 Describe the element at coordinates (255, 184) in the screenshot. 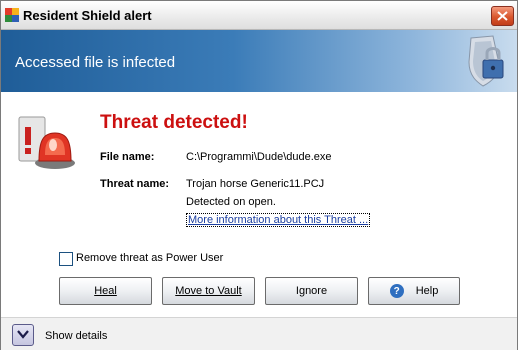

I see `threat-name-value: Trojan horse Generic11.PCJ` at that location.